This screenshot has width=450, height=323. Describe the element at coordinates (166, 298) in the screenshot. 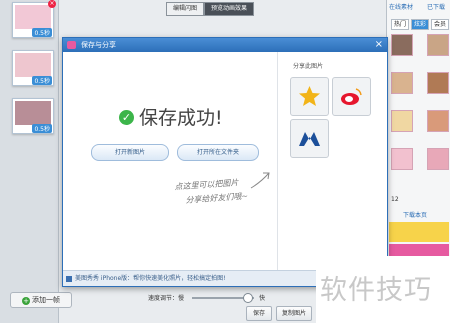

I see `speed-label: 速度调节：慢` at that location.